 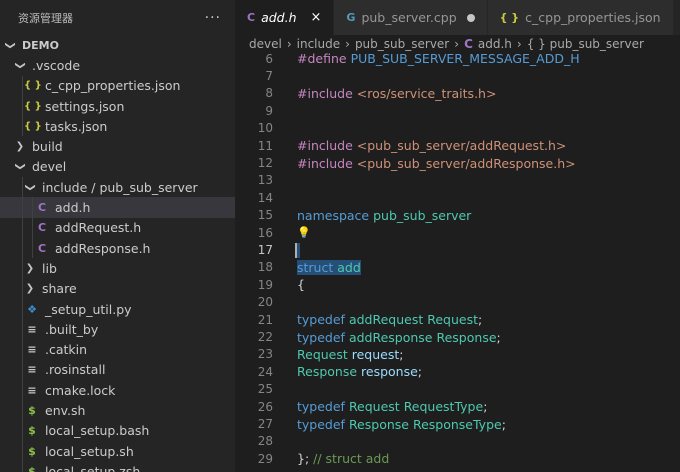 What do you see at coordinates (316, 17) in the screenshot?
I see `close-icon: ×` at bounding box center [316, 17].